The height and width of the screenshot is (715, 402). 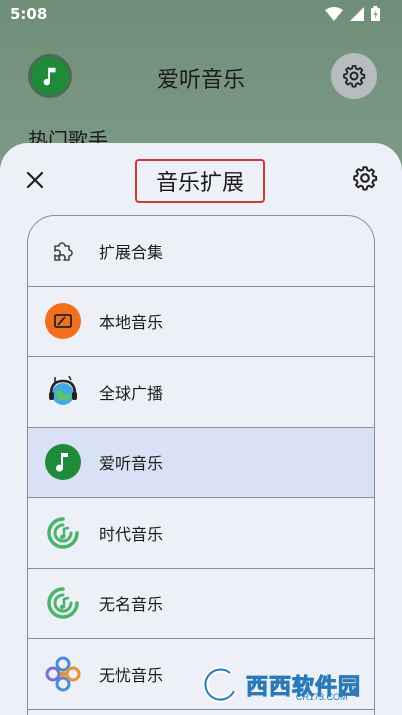 I want to click on list-item-label: 无忧音乐, so click(x=131, y=675).